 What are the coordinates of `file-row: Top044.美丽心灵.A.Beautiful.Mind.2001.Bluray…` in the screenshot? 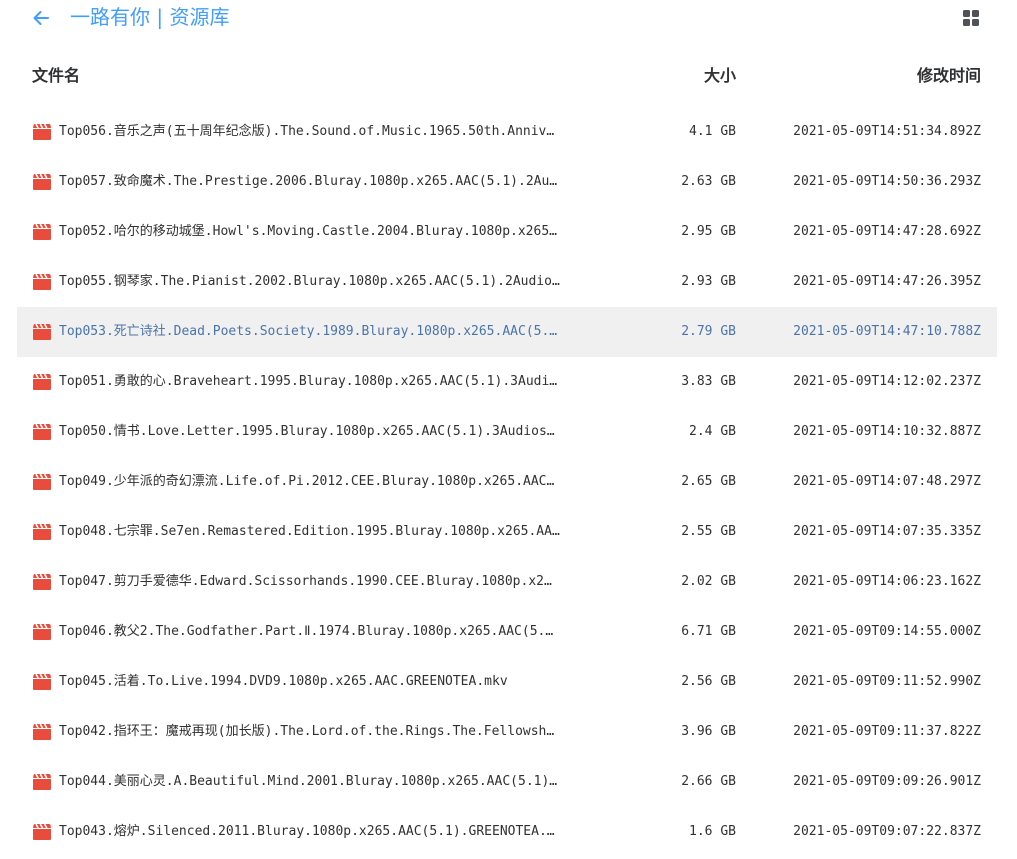 It's located at (507, 782).